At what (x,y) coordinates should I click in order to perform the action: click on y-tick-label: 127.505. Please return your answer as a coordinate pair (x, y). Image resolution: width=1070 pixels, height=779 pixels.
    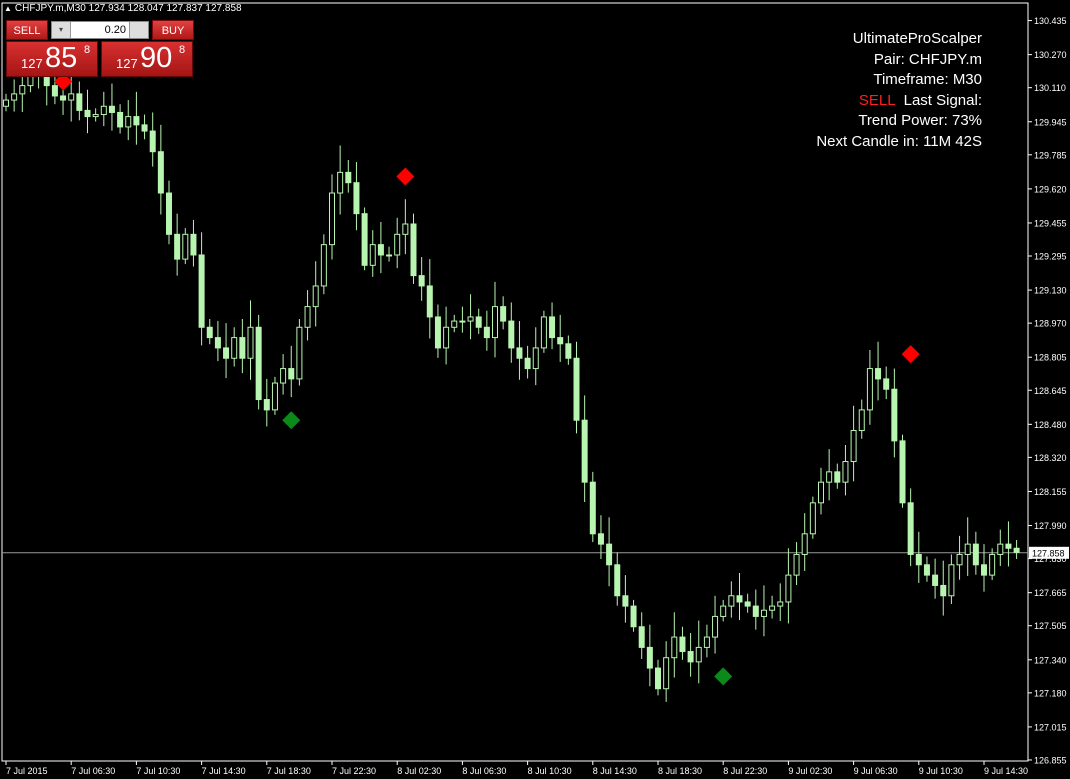
    Looking at the image, I should click on (1050, 626).